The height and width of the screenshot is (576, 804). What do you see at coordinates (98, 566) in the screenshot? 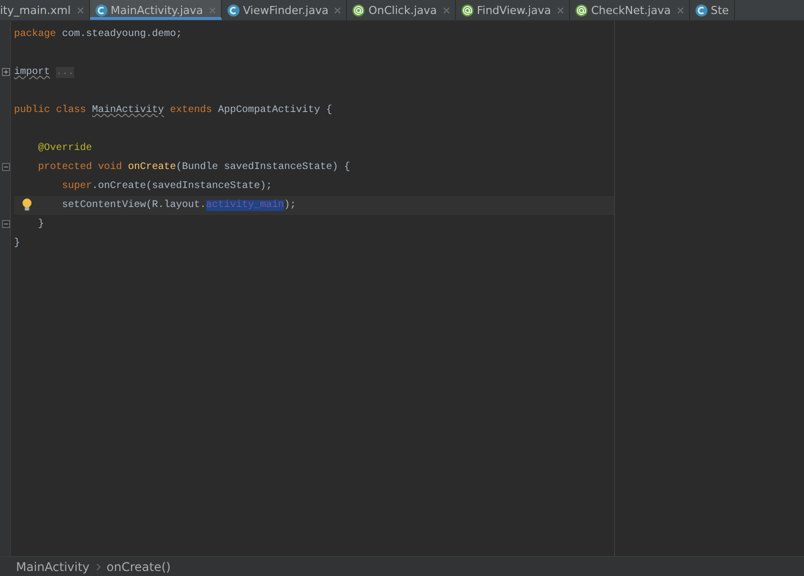
I see `chevron-icon` at bounding box center [98, 566].